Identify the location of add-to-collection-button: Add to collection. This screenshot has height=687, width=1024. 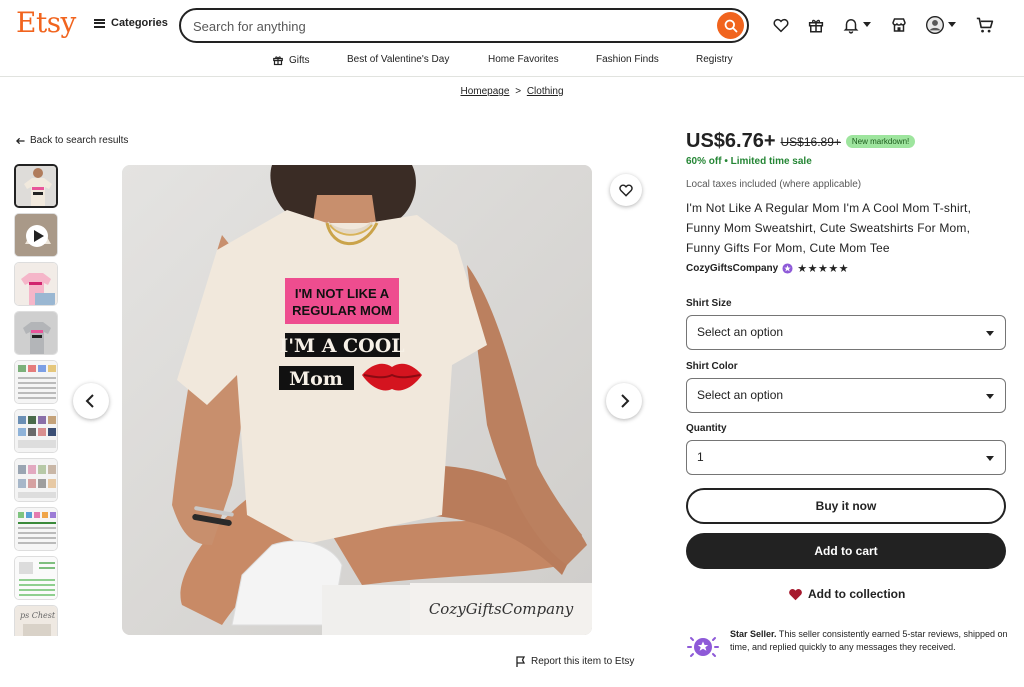
(846, 594).